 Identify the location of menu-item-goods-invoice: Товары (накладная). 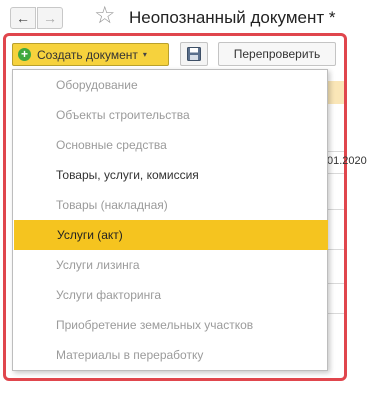
(170, 205).